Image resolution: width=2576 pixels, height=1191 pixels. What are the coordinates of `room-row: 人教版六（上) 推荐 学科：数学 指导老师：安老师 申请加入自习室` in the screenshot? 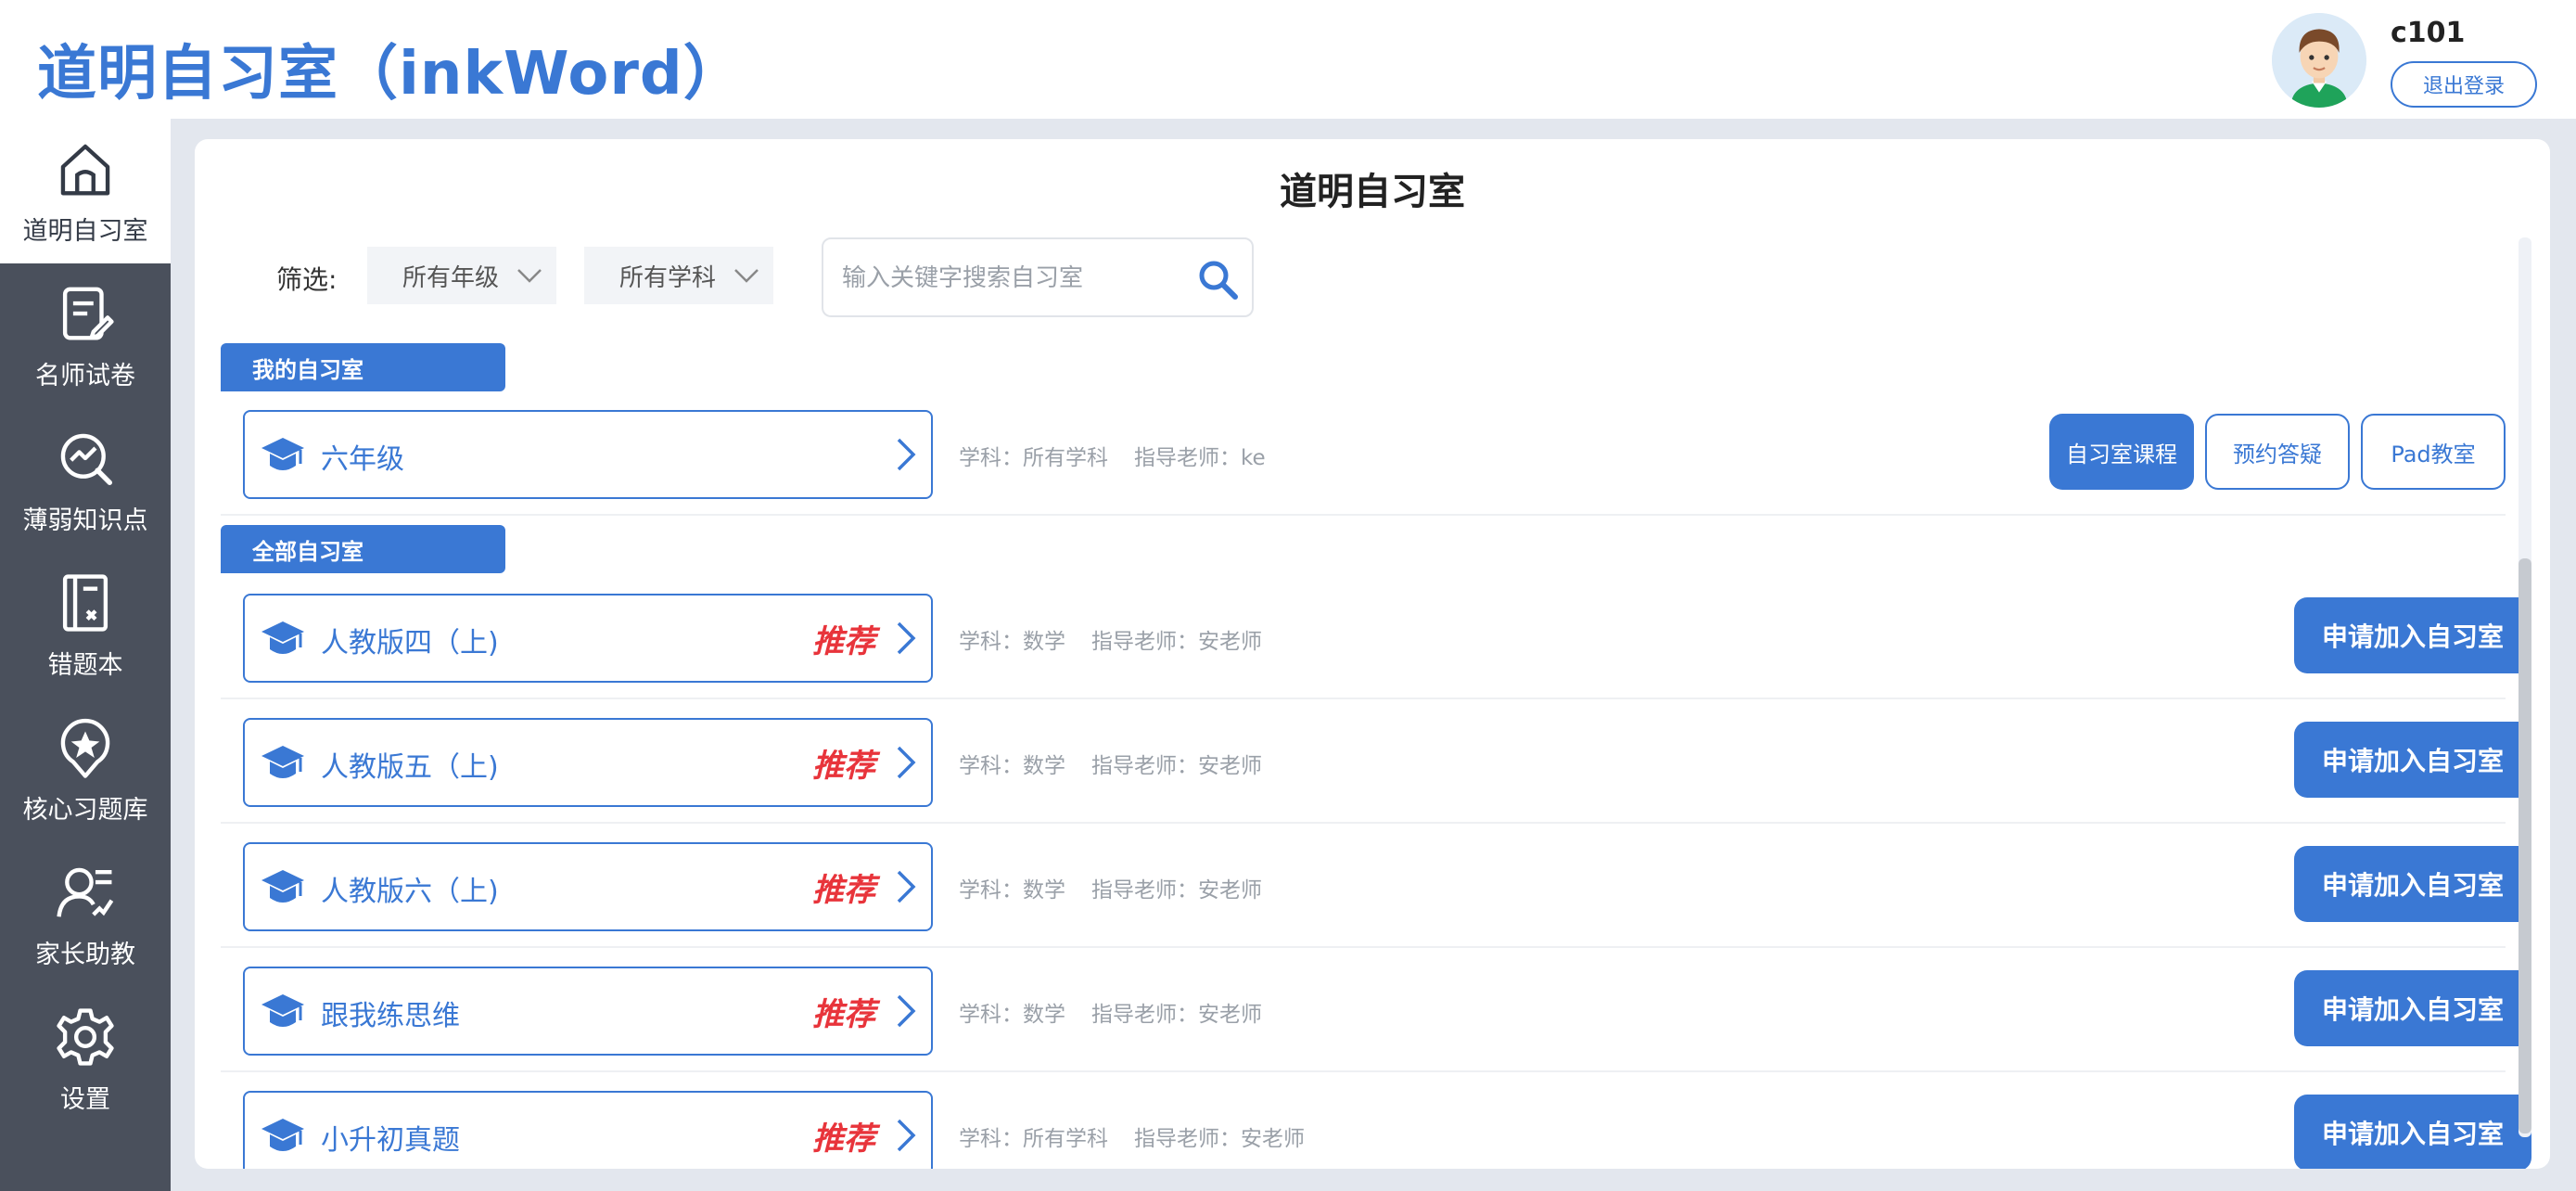 It's located at (1376, 886).